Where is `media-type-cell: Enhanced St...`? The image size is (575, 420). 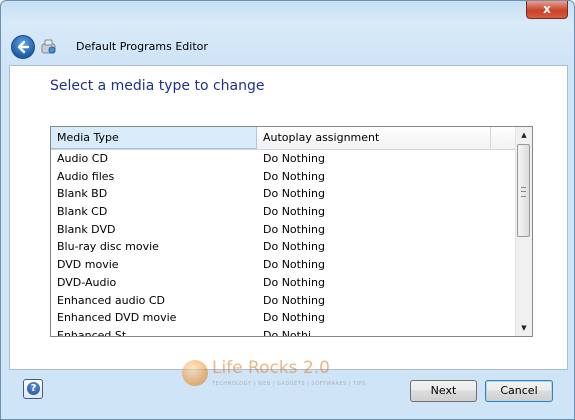
media-type-cell: Enhanced St... is located at coordinates (97, 332).